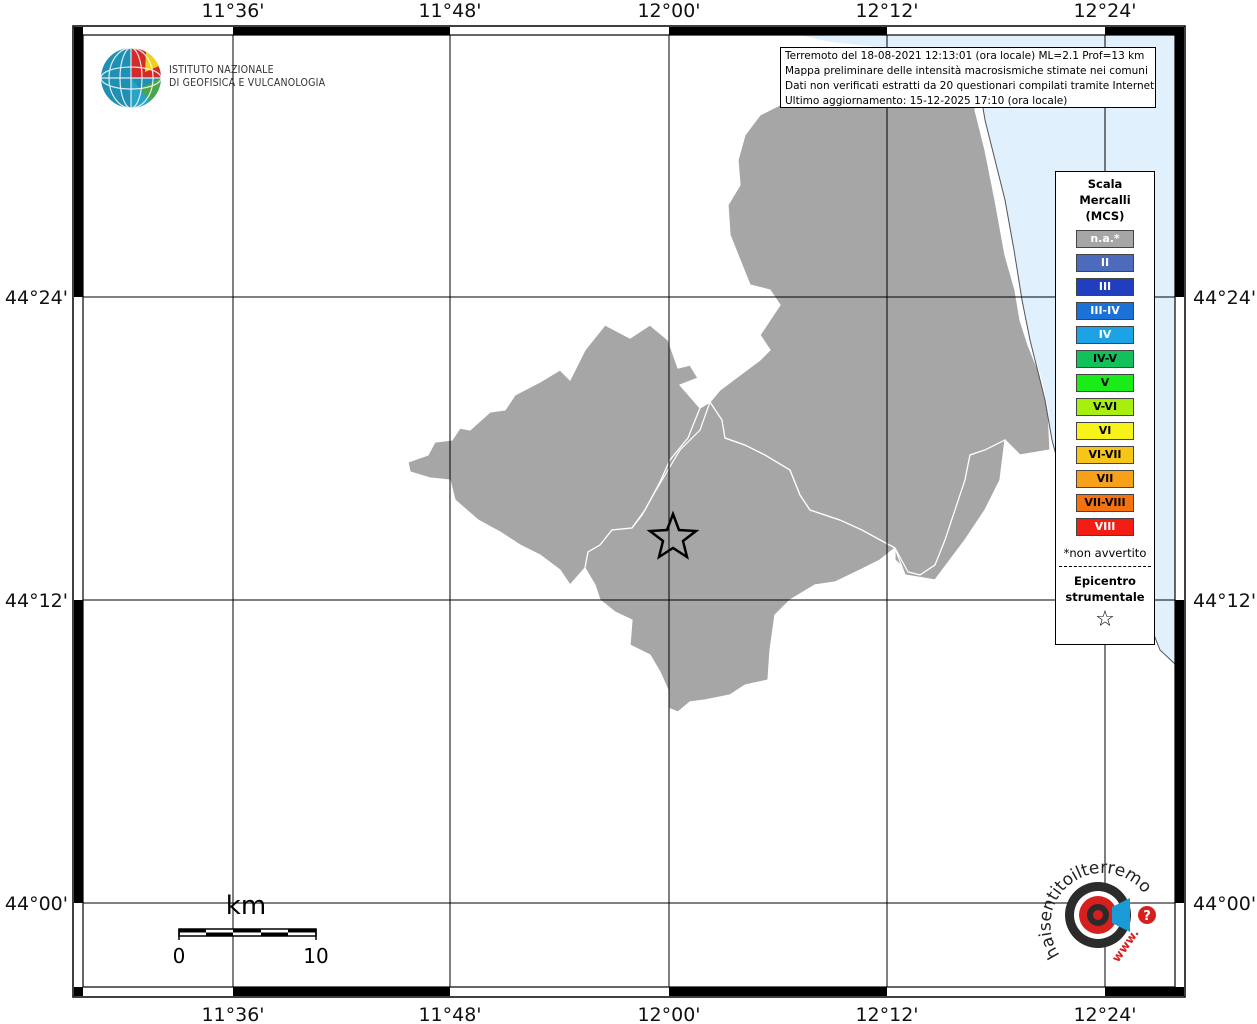 The image size is (1257, 1024). Describe the element at coordinates (668, 11) in the screenshot. I see `lon-label-top-3: 12°00'` at that location.